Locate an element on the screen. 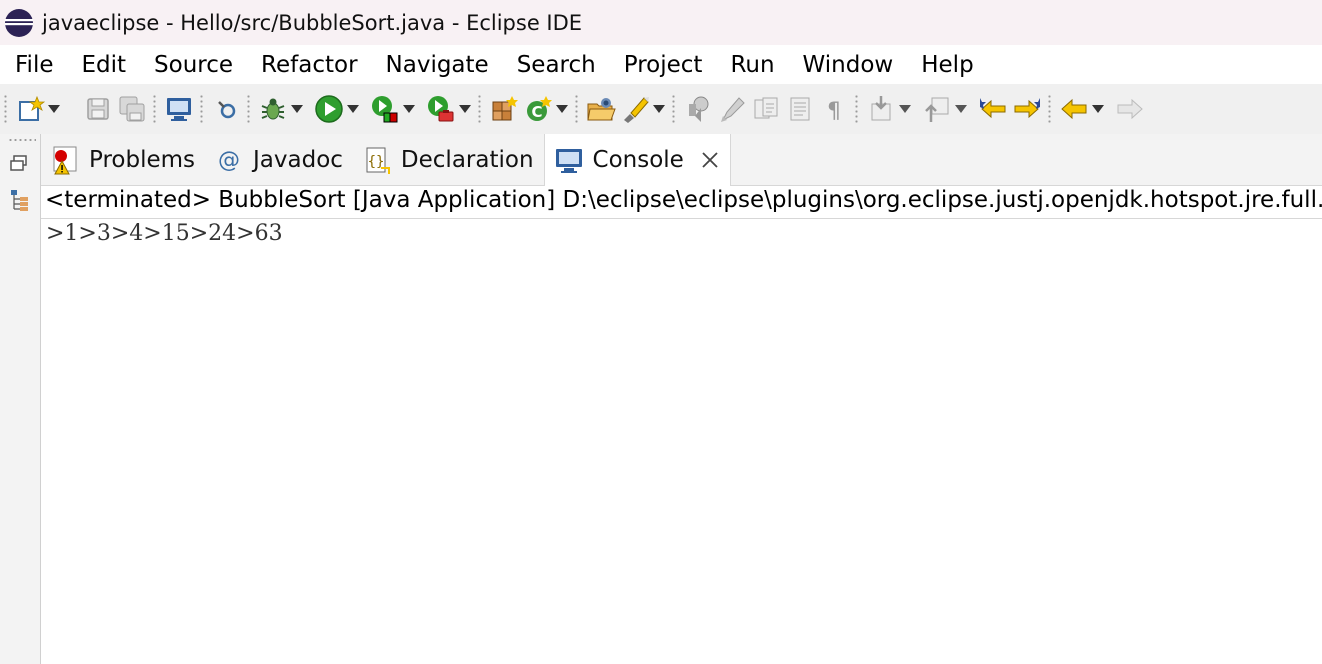 Image resolution: width=1322 pixels, height=664 pixels. toggle-breadcrumb-icon is located at coordinates (698, 109).